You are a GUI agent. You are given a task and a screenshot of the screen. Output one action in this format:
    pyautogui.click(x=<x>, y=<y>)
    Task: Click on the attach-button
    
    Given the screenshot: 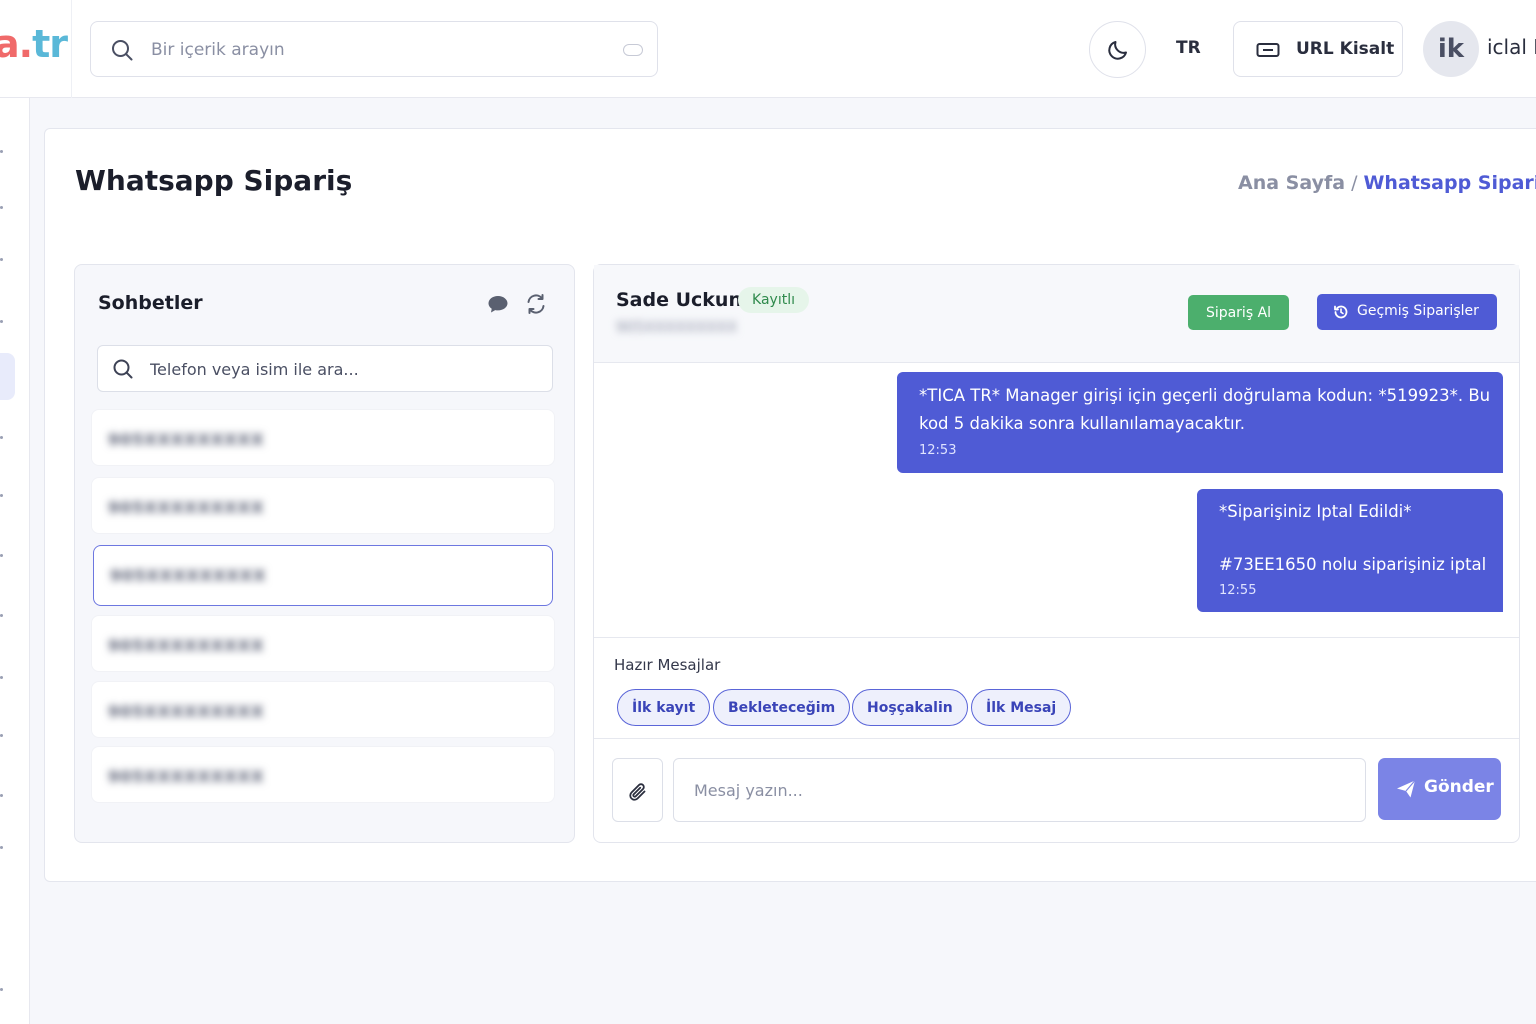 What is the action you would take?
    pyautogui.click(x=637, y=790)
    